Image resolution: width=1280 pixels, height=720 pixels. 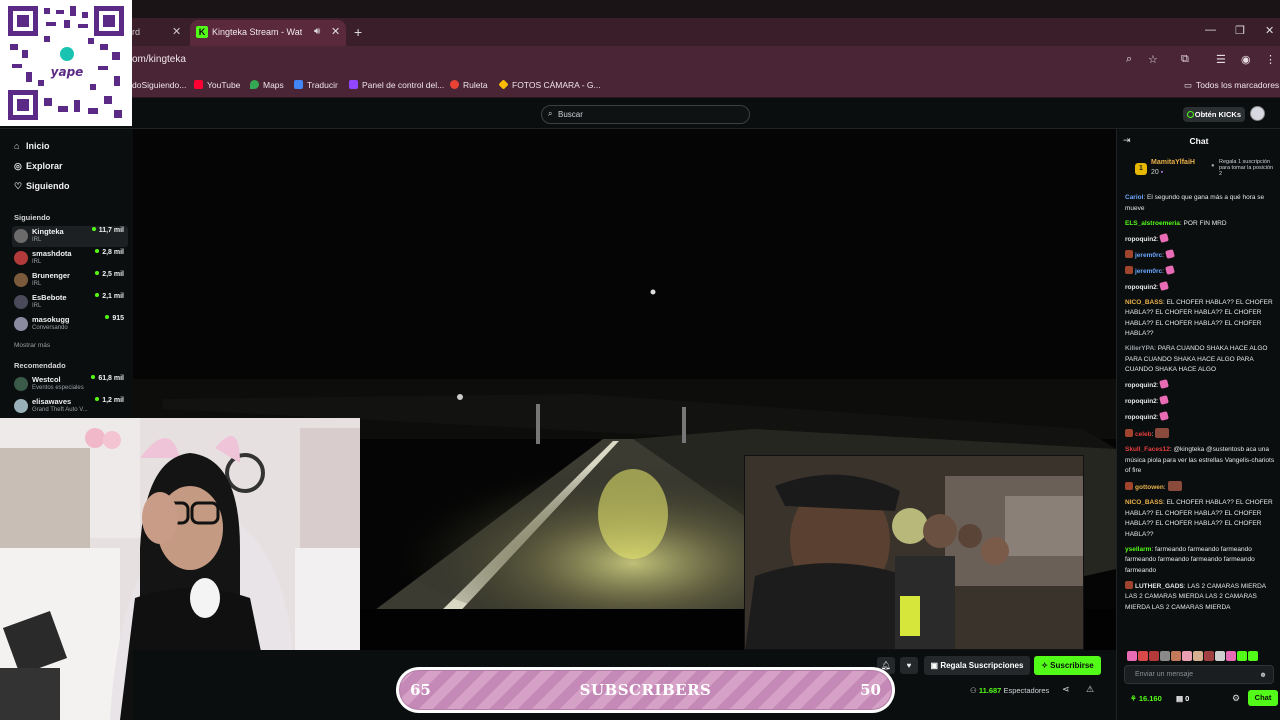 I want to click on star-icon: ☆, so click(x=1153, y=59).